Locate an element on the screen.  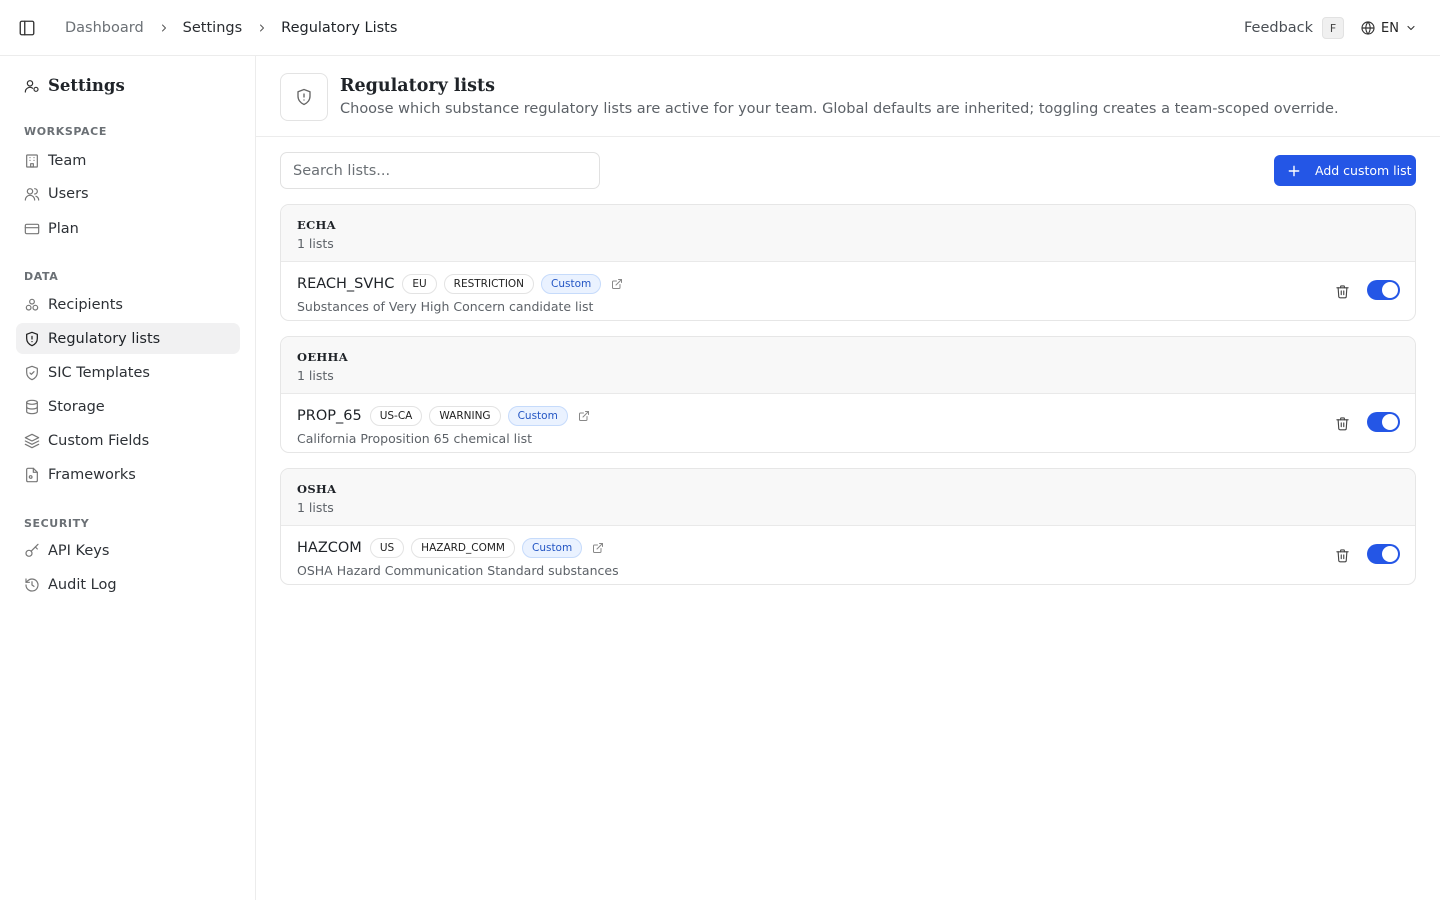
sidebar-item-label: Users is located at coordinates (68, 193).